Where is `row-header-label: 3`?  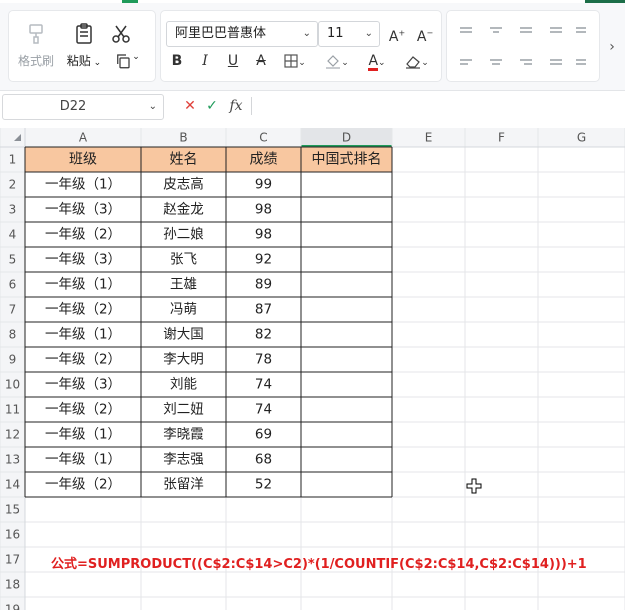
row-header-label: 3 is located at coordinates (13, 210).